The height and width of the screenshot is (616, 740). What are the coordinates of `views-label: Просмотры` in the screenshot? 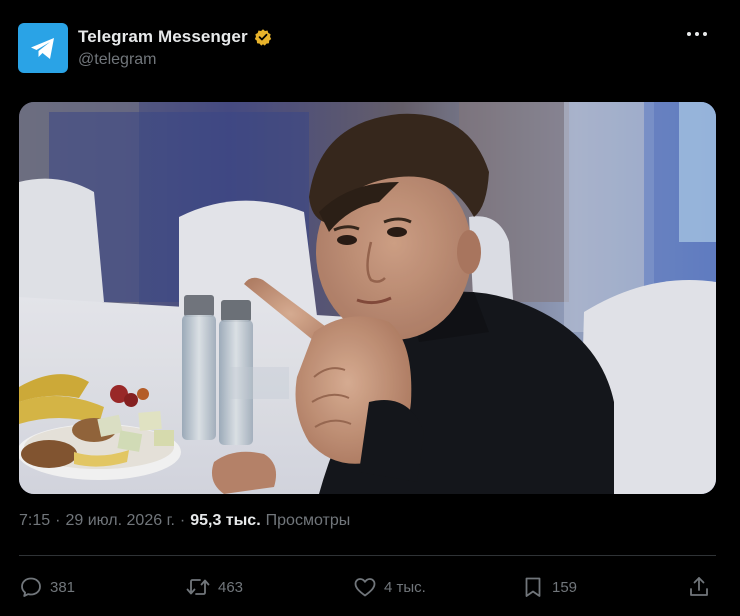 It's located at (308, 520).